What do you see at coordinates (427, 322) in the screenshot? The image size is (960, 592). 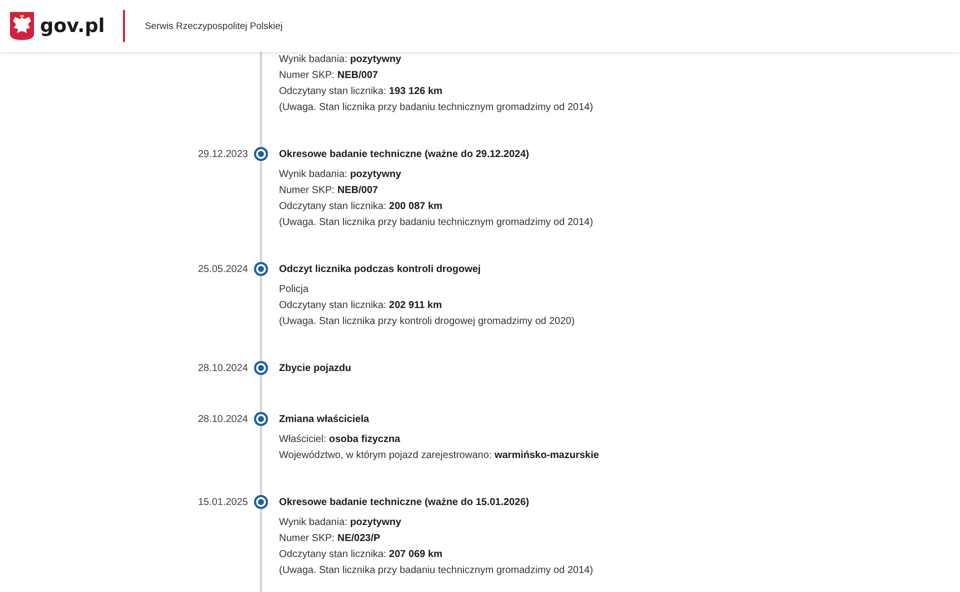 I see `event-detail: (Uwaga. Stan licznika przy kontroli drogowej gromadzimy od 2020)` at bounding box center [427, 322].